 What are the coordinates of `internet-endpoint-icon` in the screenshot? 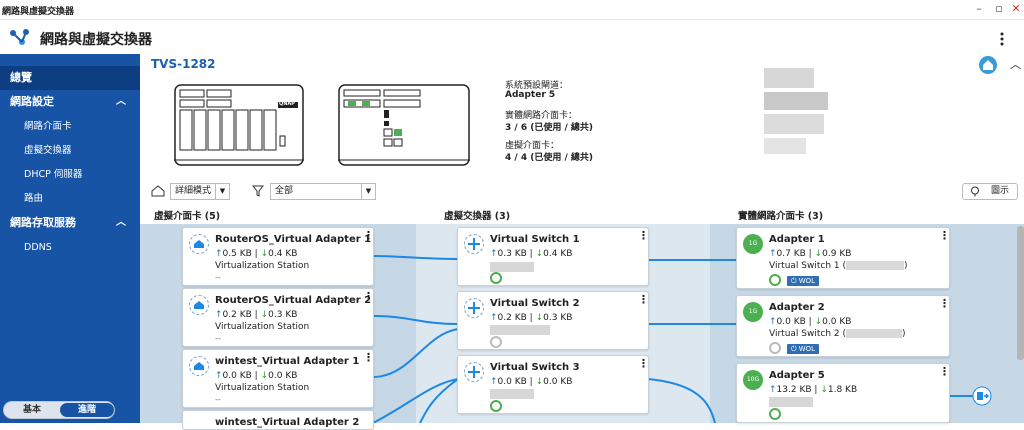 It's located at (982, 397).